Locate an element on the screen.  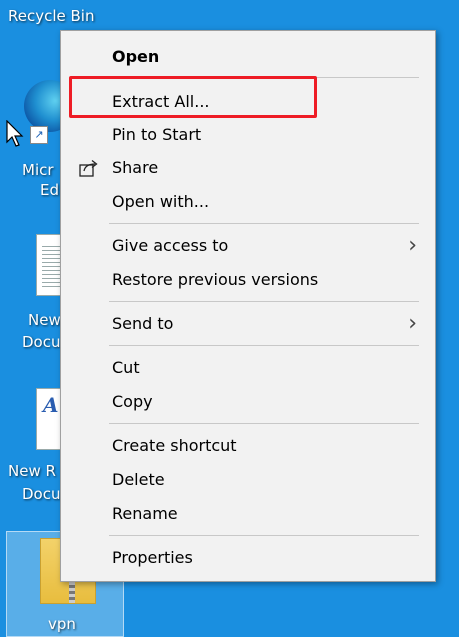
menu-item-delete: Delete is located at coordinates (248, 480).